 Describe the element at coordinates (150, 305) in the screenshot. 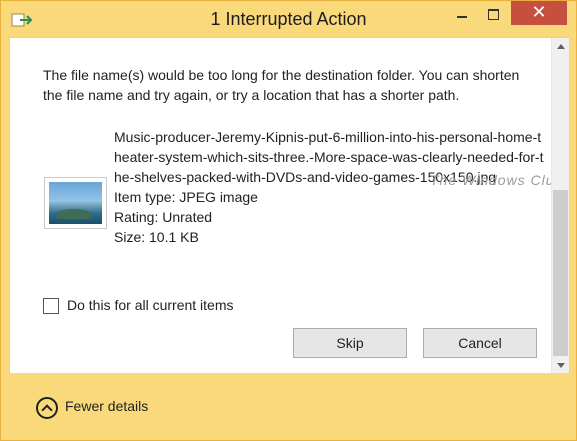

I see `apply-all-label: Do this for all current items` at that location.